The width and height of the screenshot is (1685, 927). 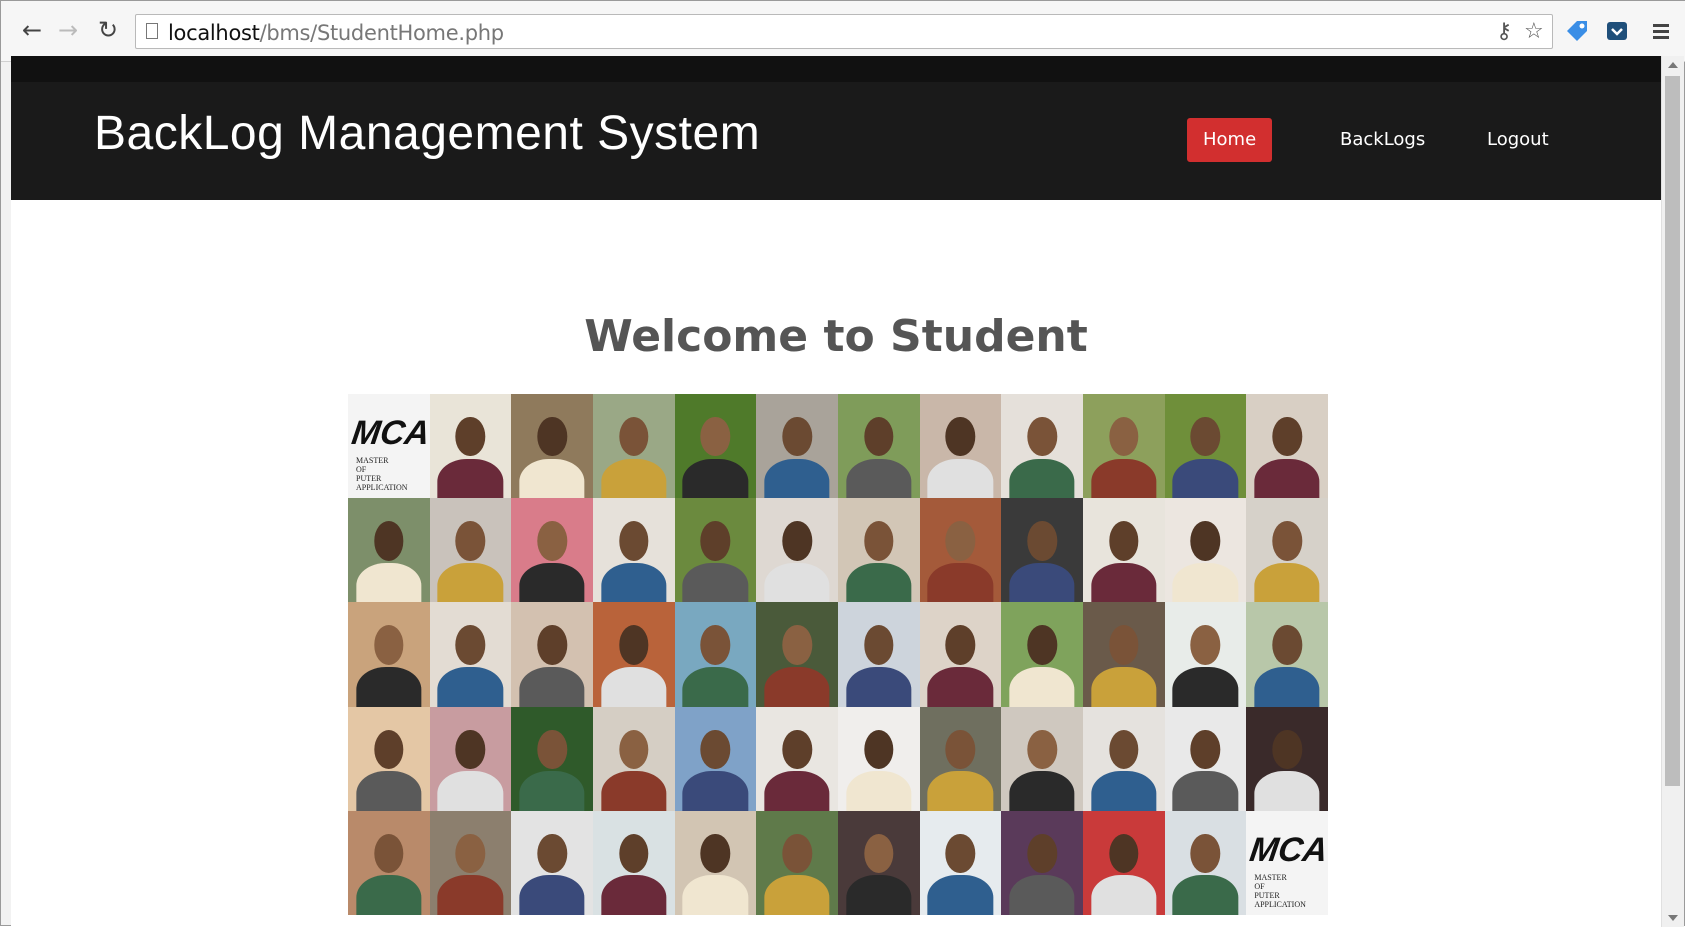 I want to click on scroll-down-arrow-icon, so click(x=1673, y=918).